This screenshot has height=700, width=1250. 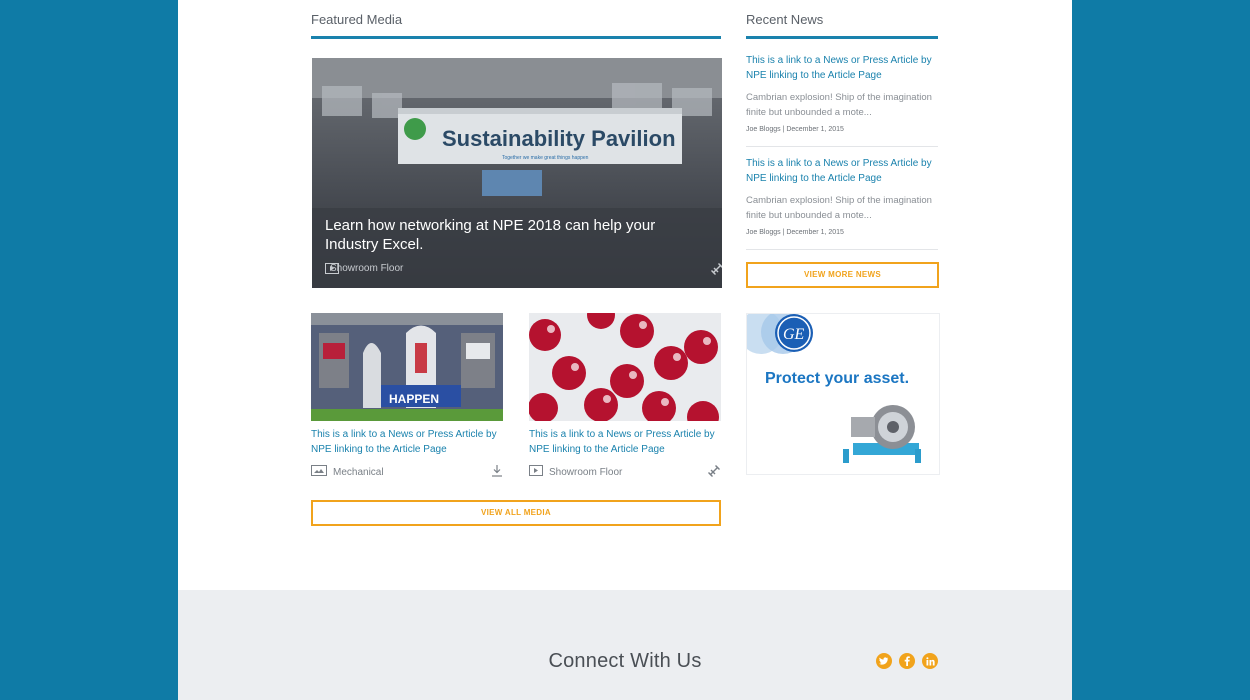 What do you see at coordinates (843, 394) in the screenshot?
I see `ge-advertisement: GE Protect your asset.` at bounding box center [843, 394].